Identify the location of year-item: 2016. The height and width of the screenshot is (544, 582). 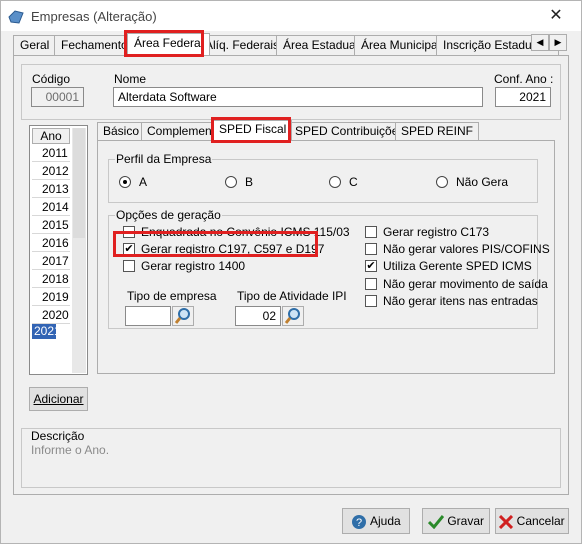
(51, 243).